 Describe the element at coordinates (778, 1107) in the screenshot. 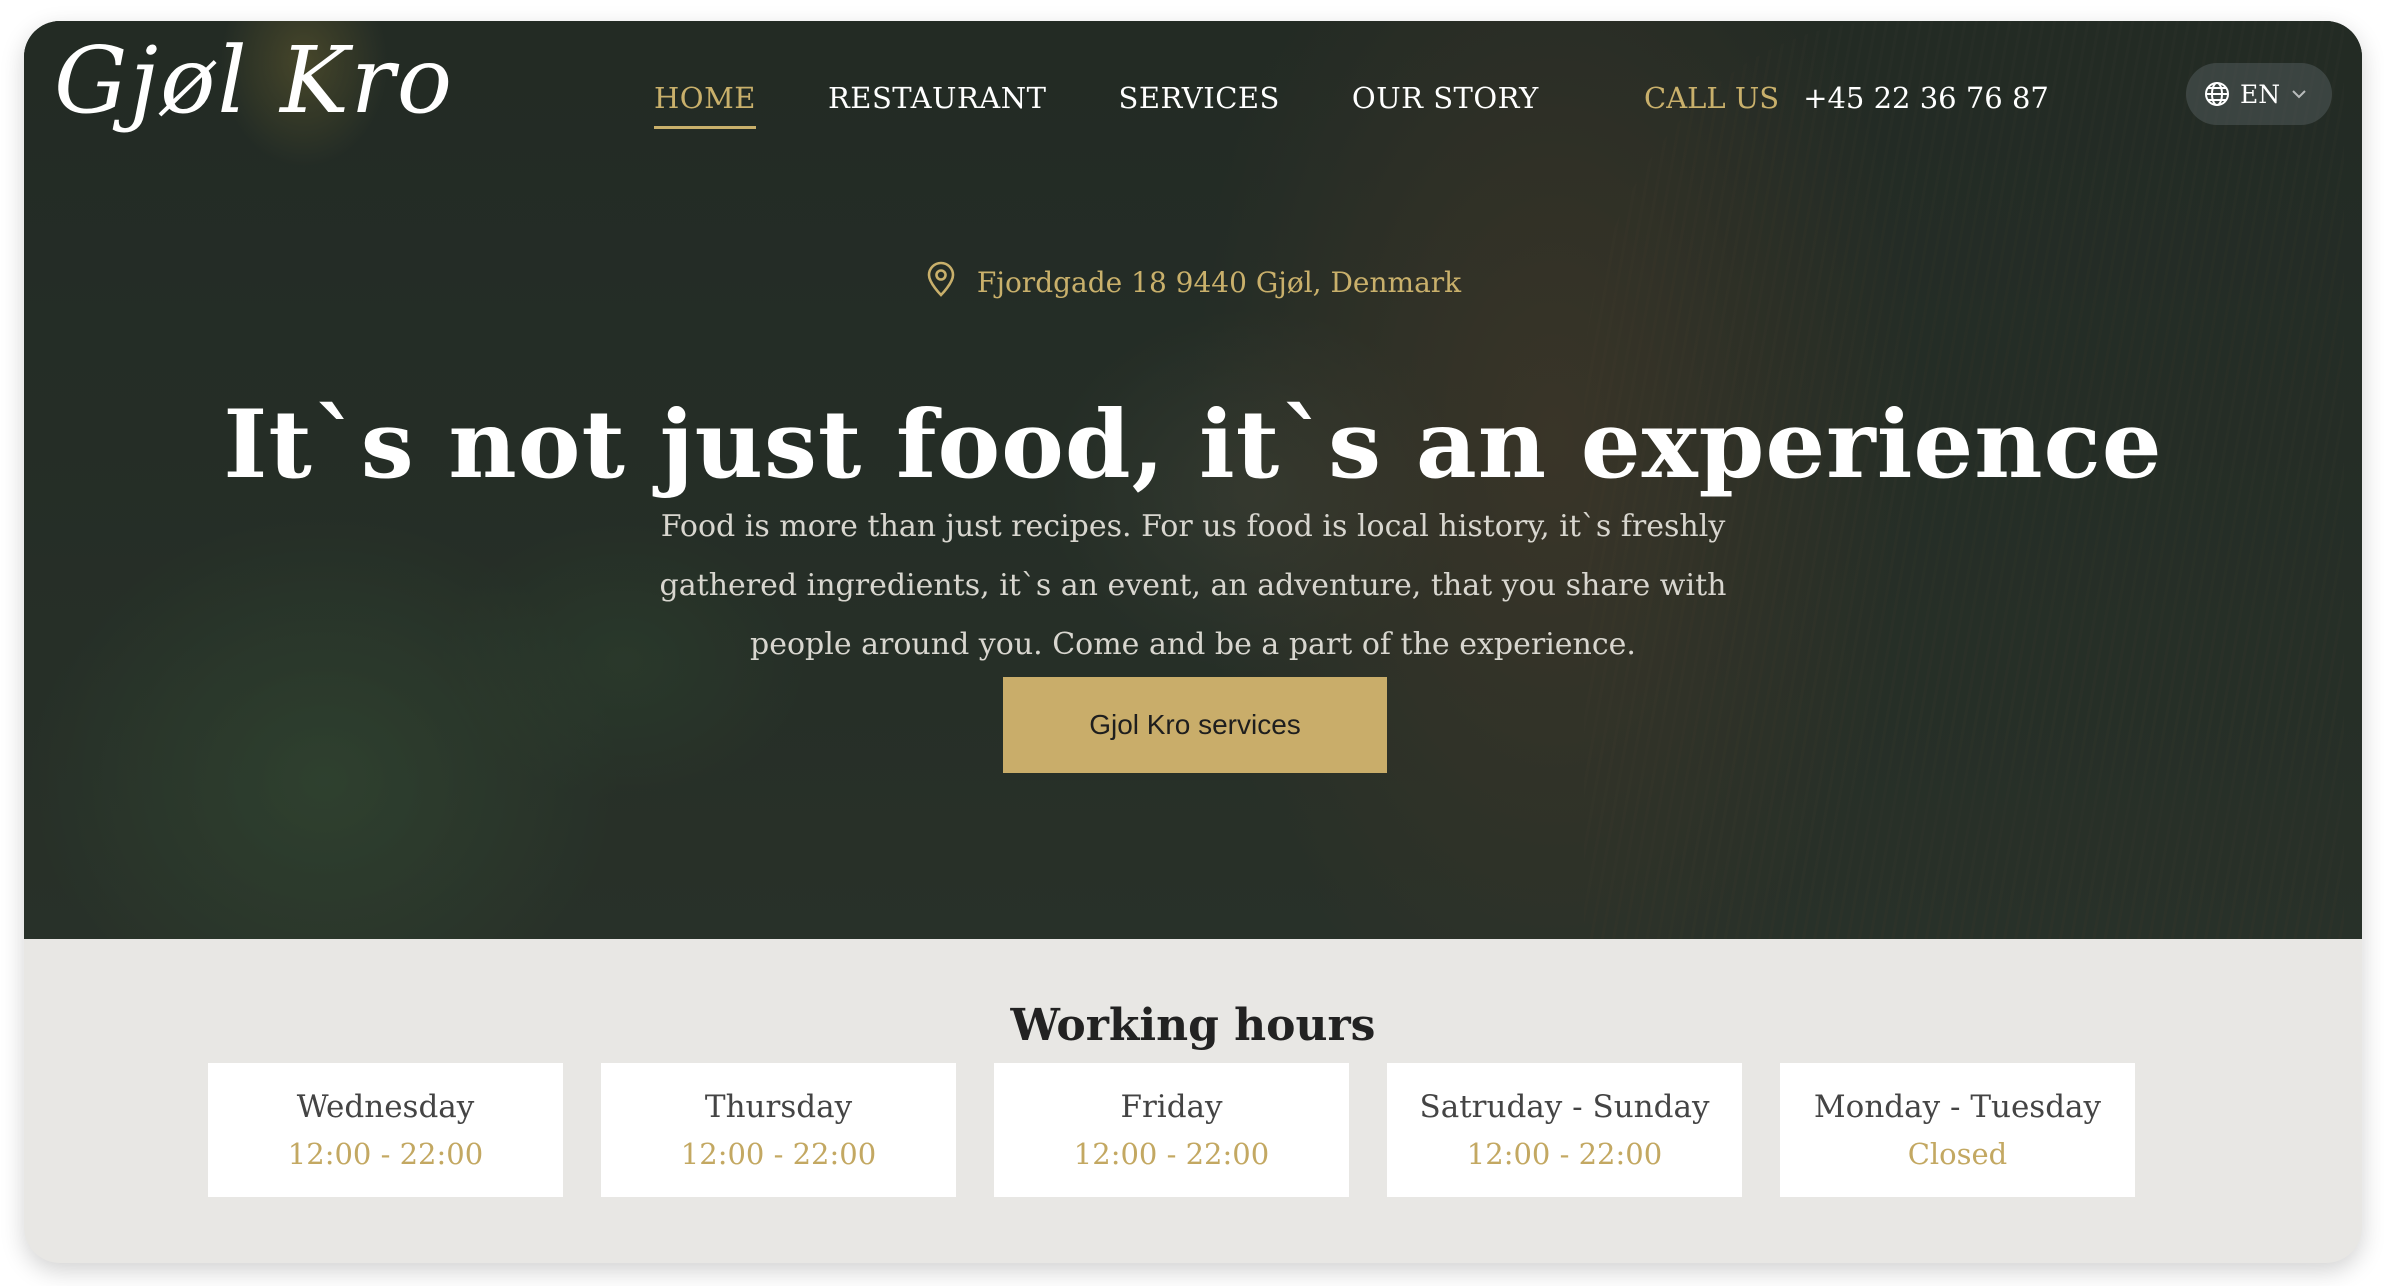

I see `hours-day: Thursday` at that location.